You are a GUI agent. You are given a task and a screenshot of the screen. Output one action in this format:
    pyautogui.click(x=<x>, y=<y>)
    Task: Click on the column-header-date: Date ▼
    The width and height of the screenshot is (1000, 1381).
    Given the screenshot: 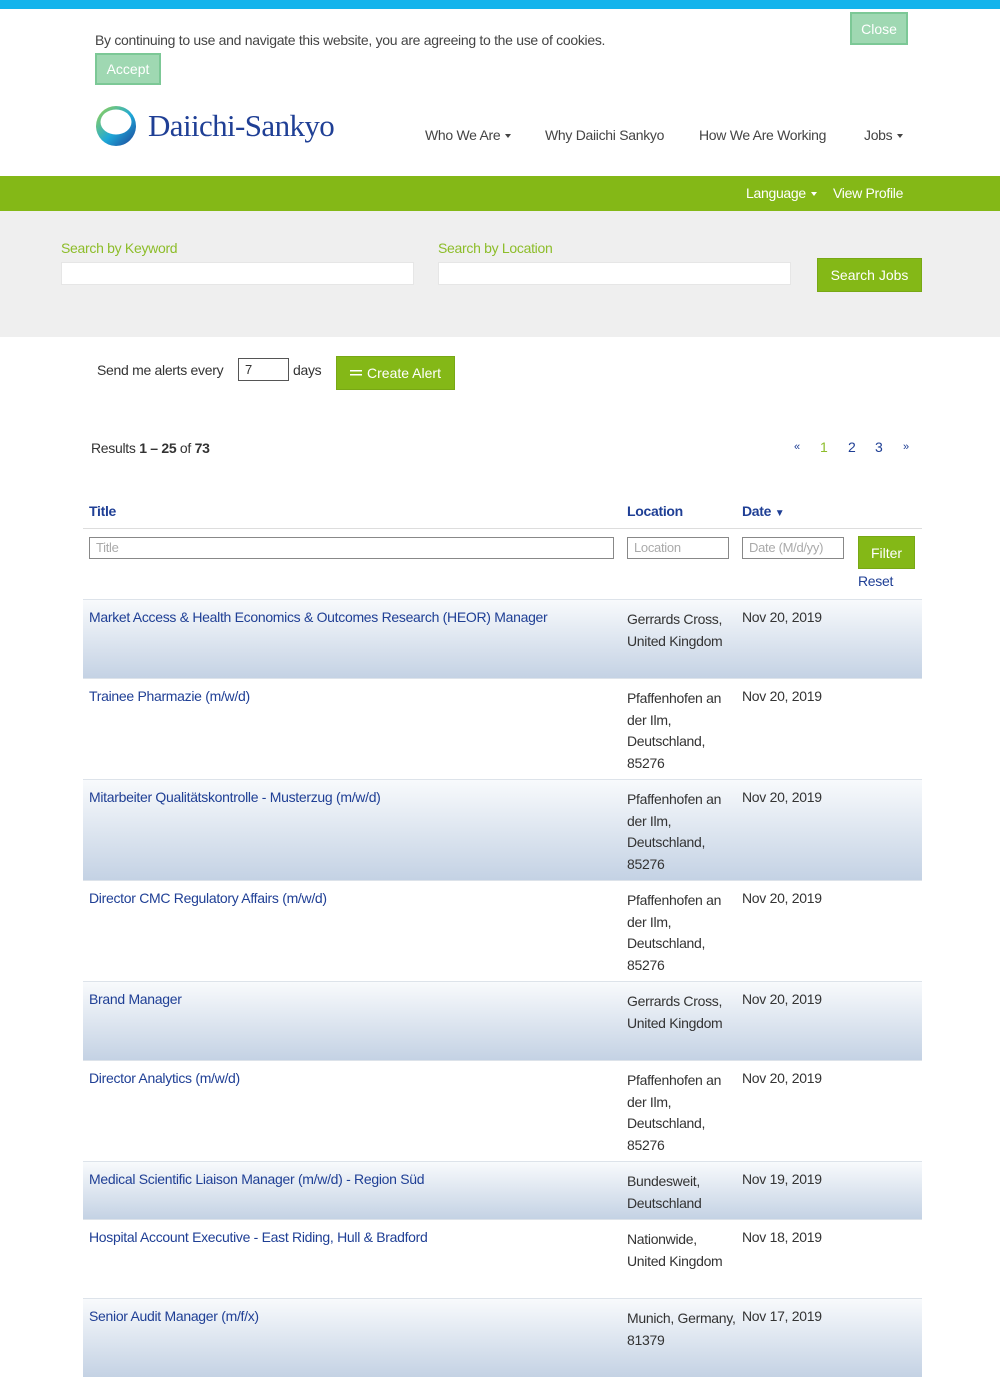 What is the action you would take?
    pyautogui.click(x=763, y=511)
    